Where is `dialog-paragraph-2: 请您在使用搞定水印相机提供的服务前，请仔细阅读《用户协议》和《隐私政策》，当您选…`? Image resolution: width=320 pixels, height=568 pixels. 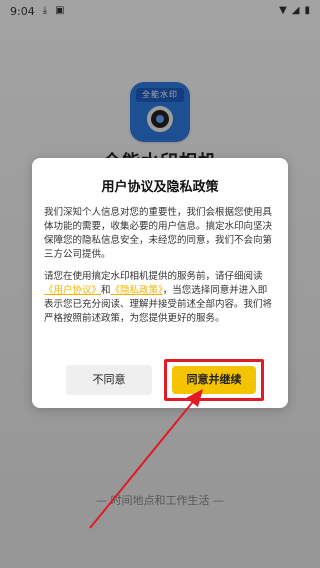
dialog-paragraph-2: 请您在使用搞定水印相机提供的服务前，请仔细阅读《用户协议》和《隐私政策》，当您选… is located at coordinates (160, 298).